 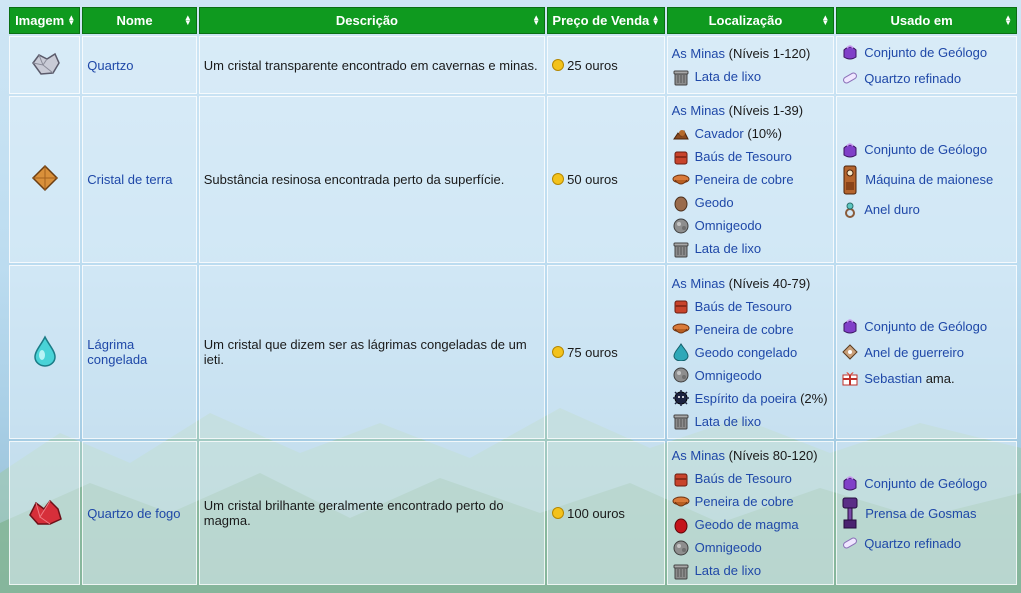 What do you see at coordinates (139, 20) in the screenshot?
I see `column-header-name: Nome ▲ ▼` at bounding box center [139, 20].